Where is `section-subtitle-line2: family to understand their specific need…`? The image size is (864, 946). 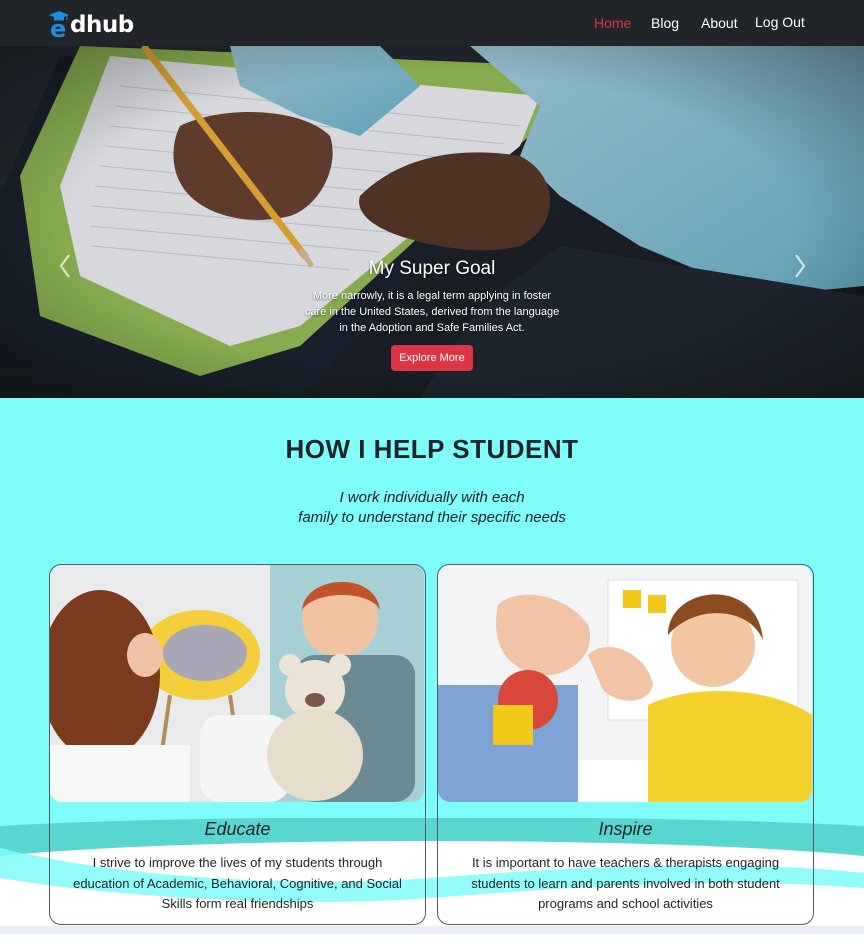 section-subtitle-line2: family to understand their specific need… is located at coordinates (432, 517).